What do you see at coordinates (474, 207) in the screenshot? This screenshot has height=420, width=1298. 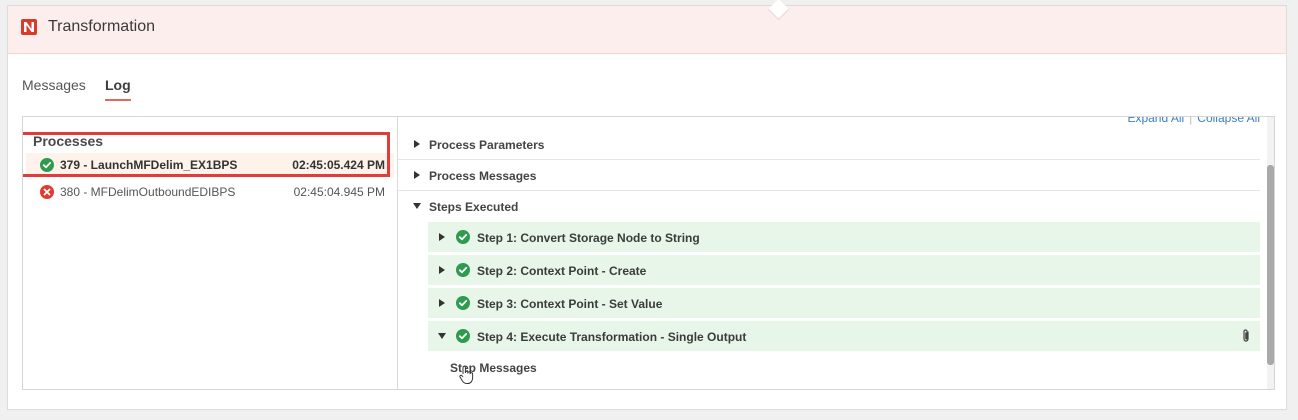 I see `section-label: Steps Executed` at bounding box center [474, 207].